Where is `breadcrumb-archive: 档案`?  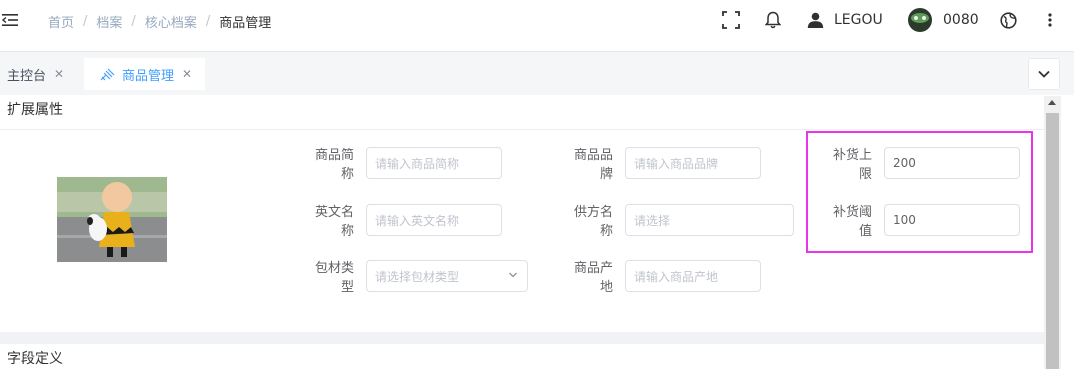 breadcrumb-archive: 档案 is located at coordinates (109, 21).